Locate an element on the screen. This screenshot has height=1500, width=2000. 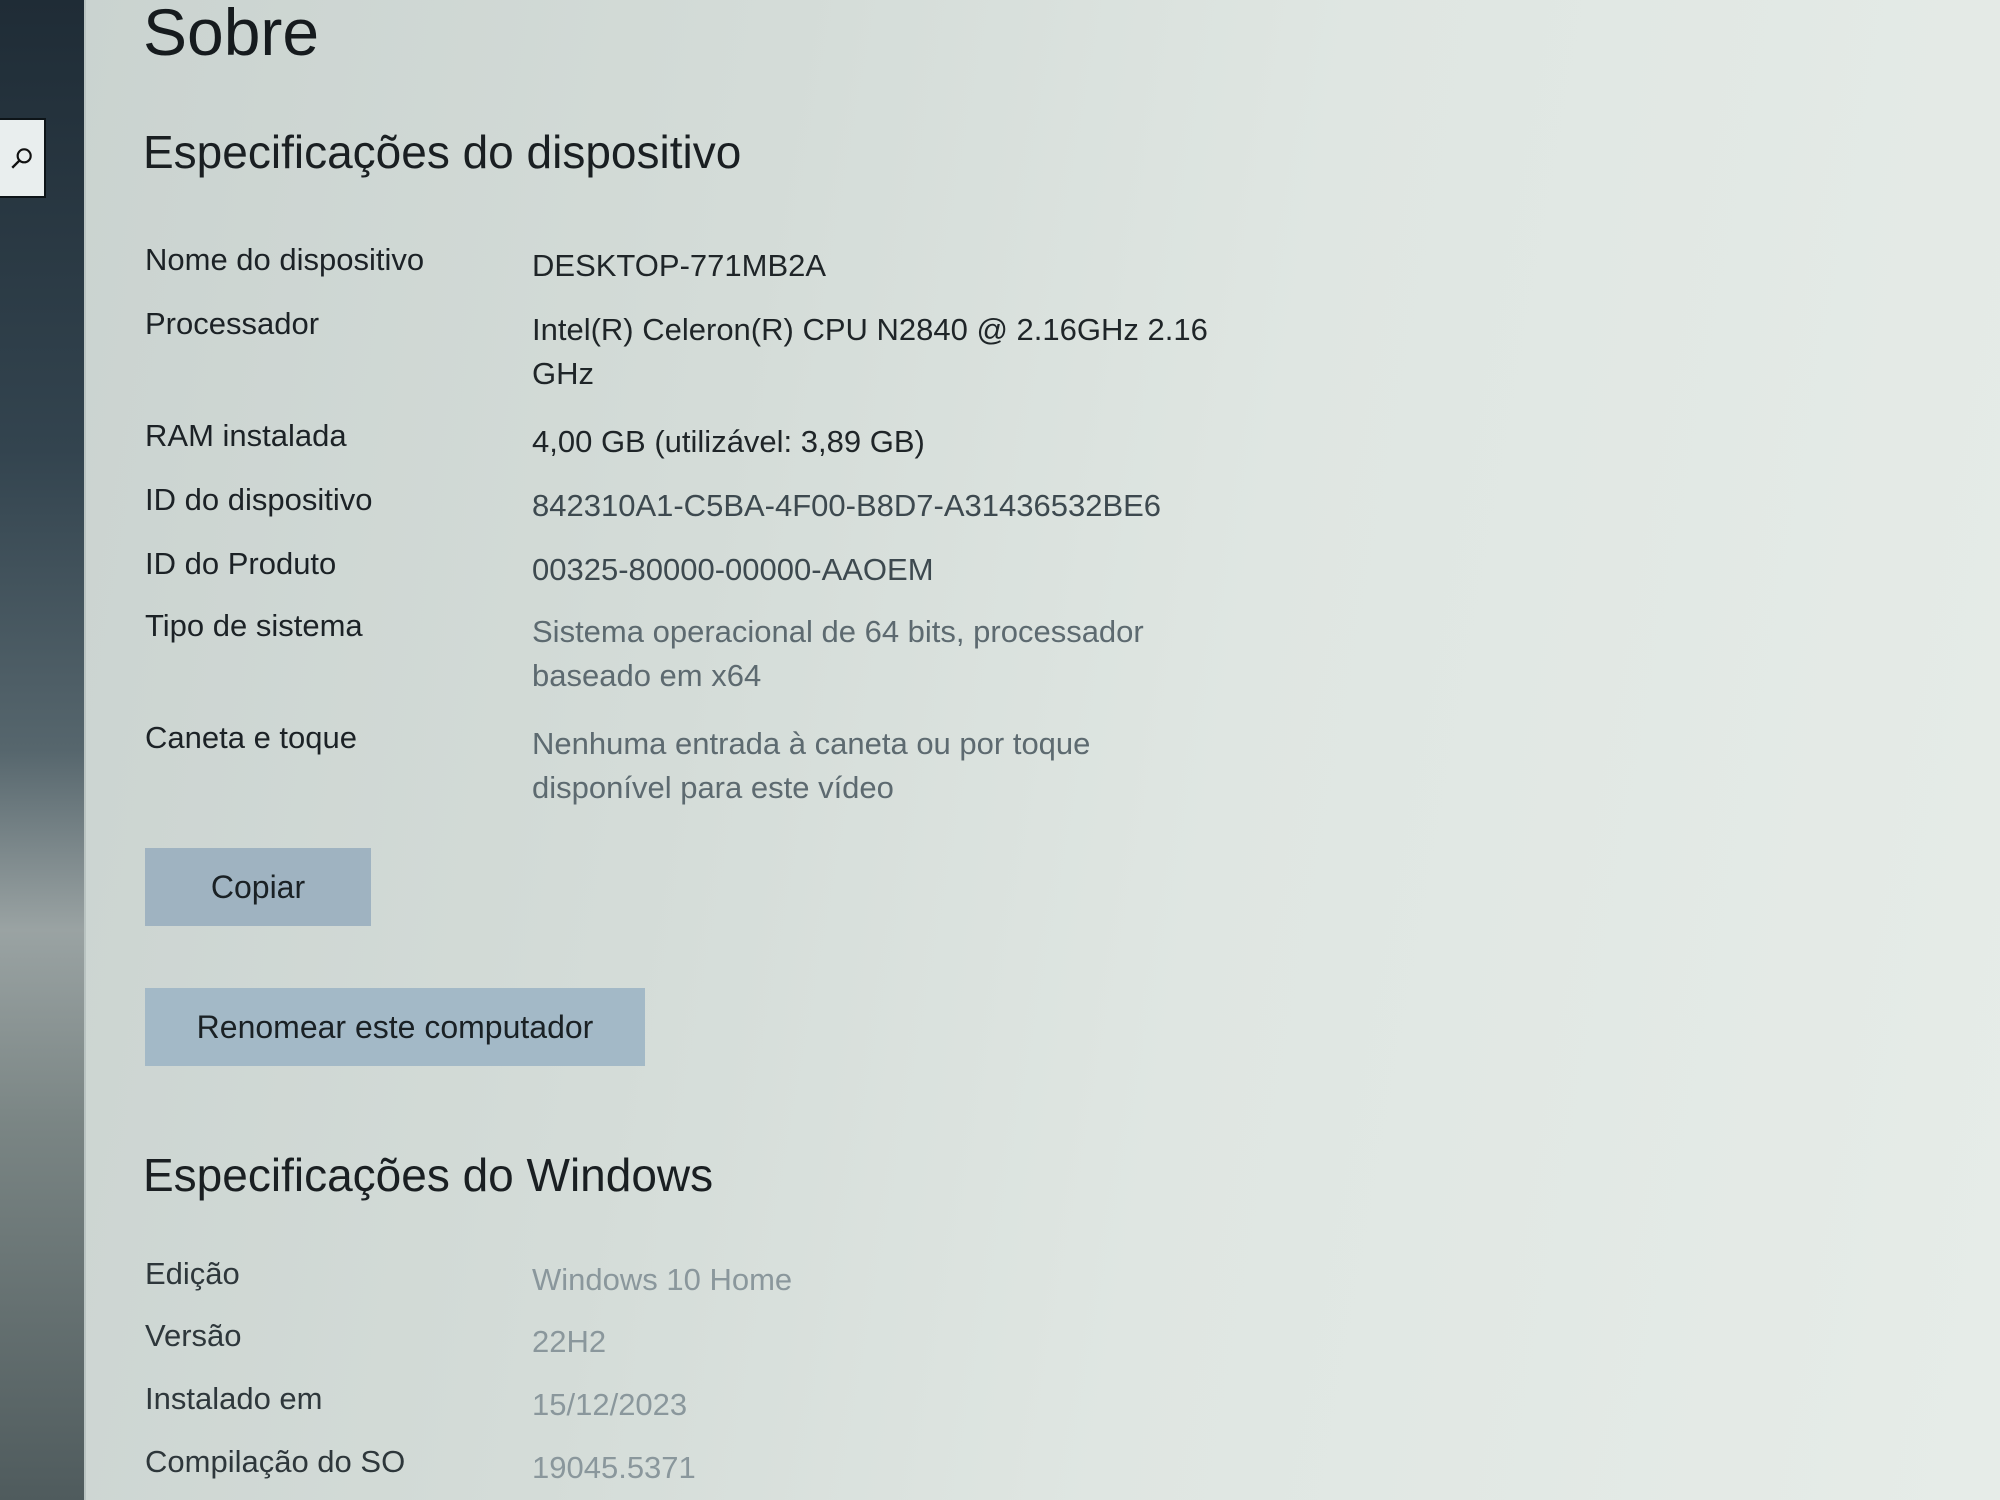
spec-label: Versão is located at coordinates (193, 1335).